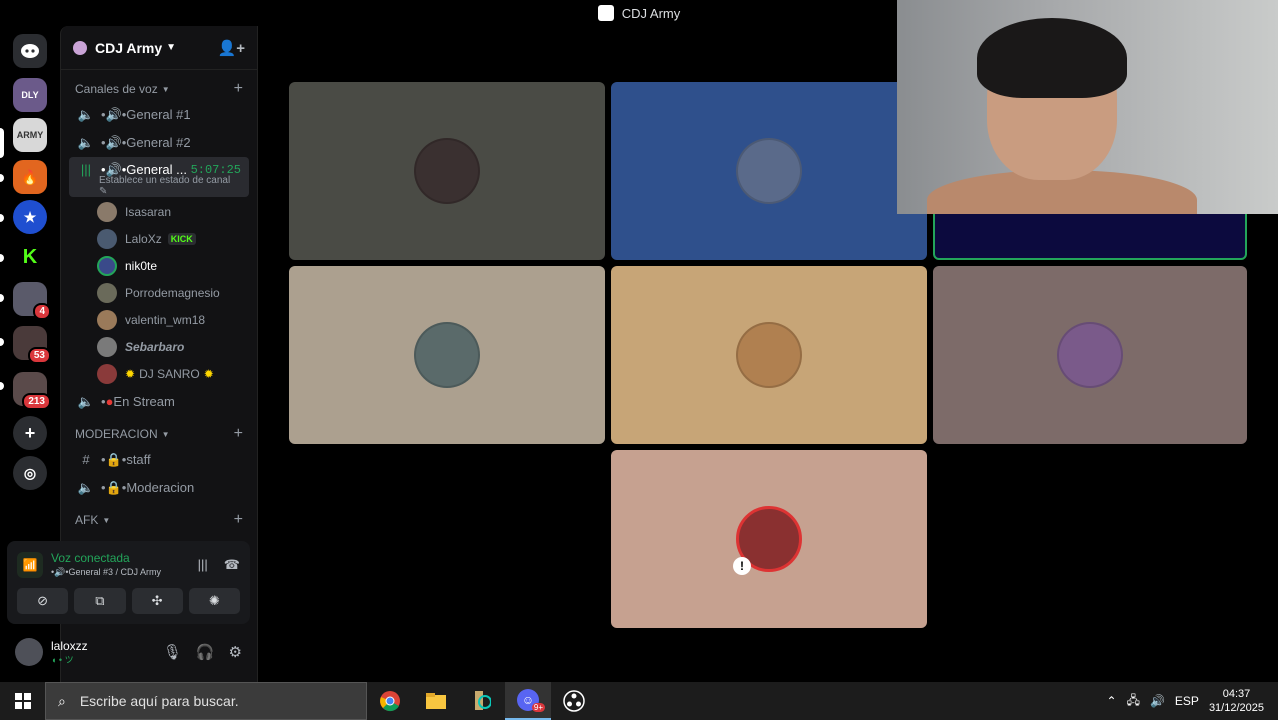  I want to click on explore-servers-icon: ◎, so click(30, 473).